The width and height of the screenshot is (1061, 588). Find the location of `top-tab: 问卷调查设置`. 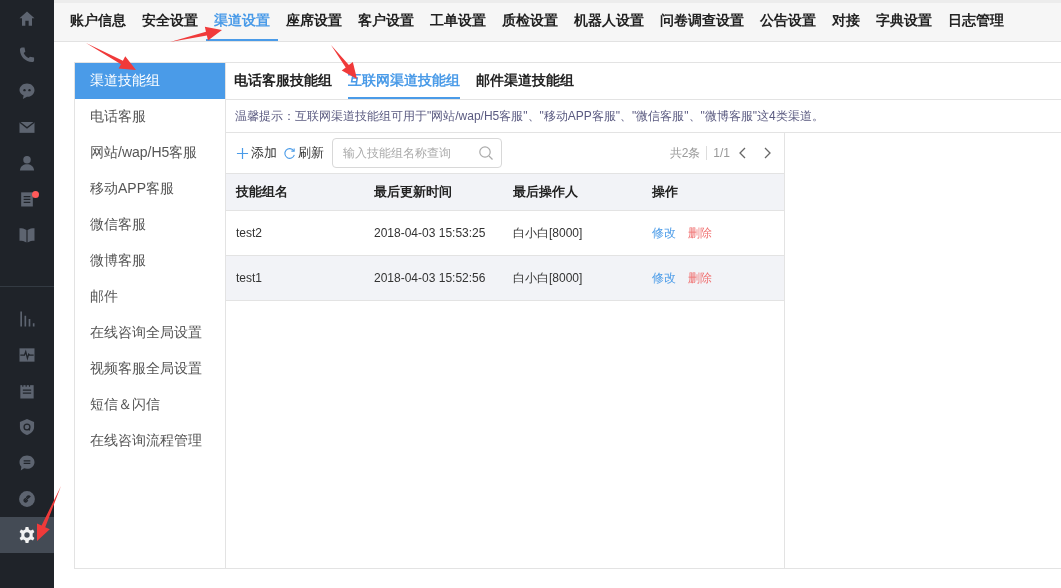

top-tab: 问卷调查设置 is located at coordinates (702, 22).